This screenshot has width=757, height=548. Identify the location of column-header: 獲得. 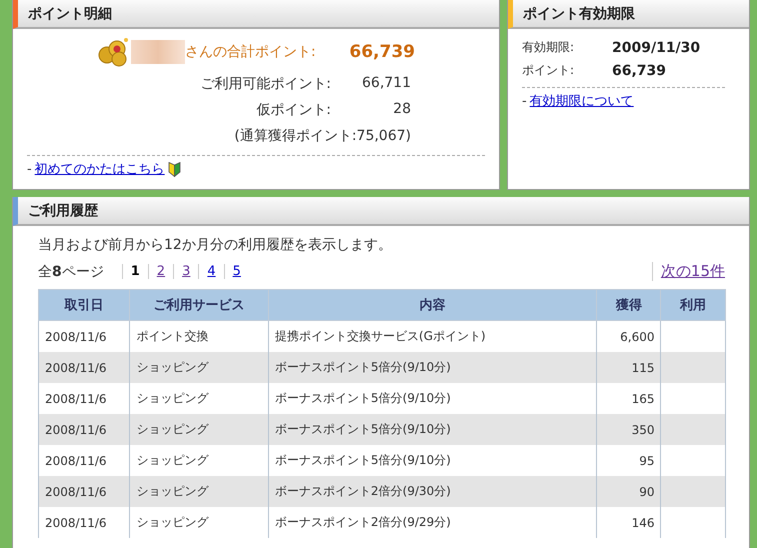
(628, 305).